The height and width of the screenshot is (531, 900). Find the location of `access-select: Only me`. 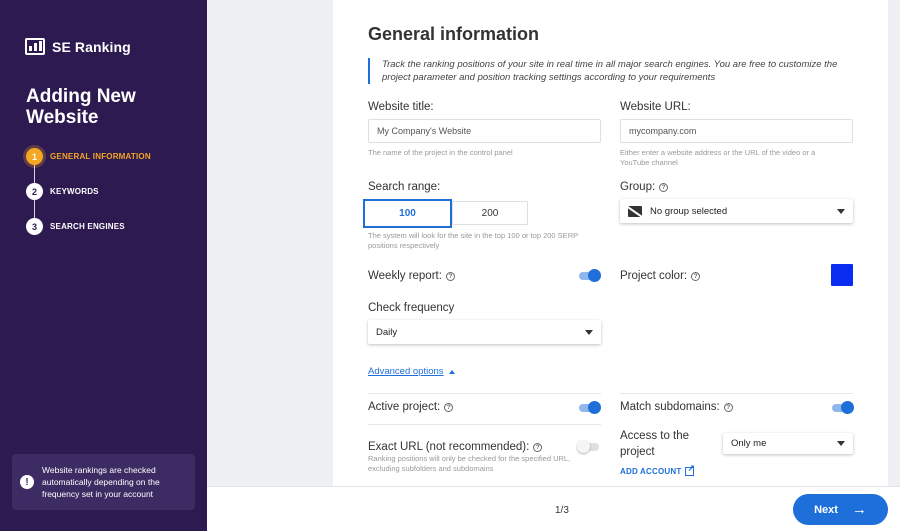

access-select: Only me is located at coordinates (788, 443).